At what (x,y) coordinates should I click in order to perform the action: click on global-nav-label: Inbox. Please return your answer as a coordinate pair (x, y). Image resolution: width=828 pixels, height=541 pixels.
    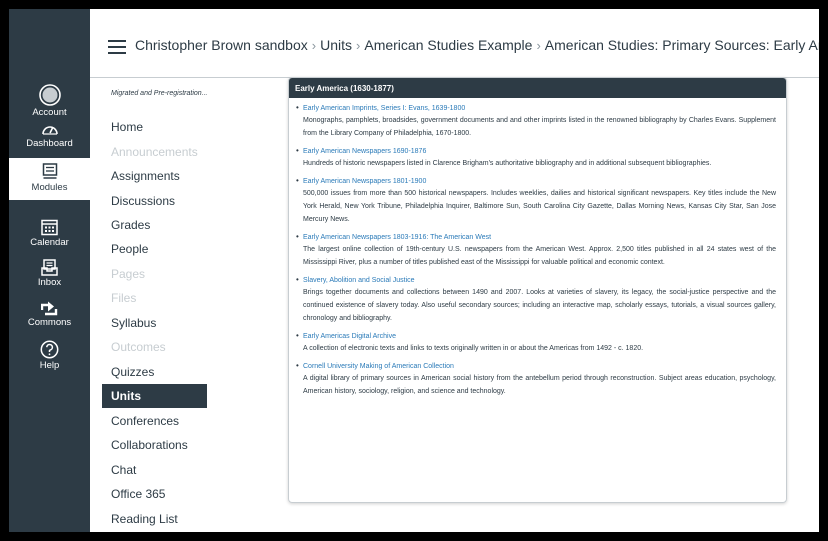
    Looking at the image, I should click on (49, 282).